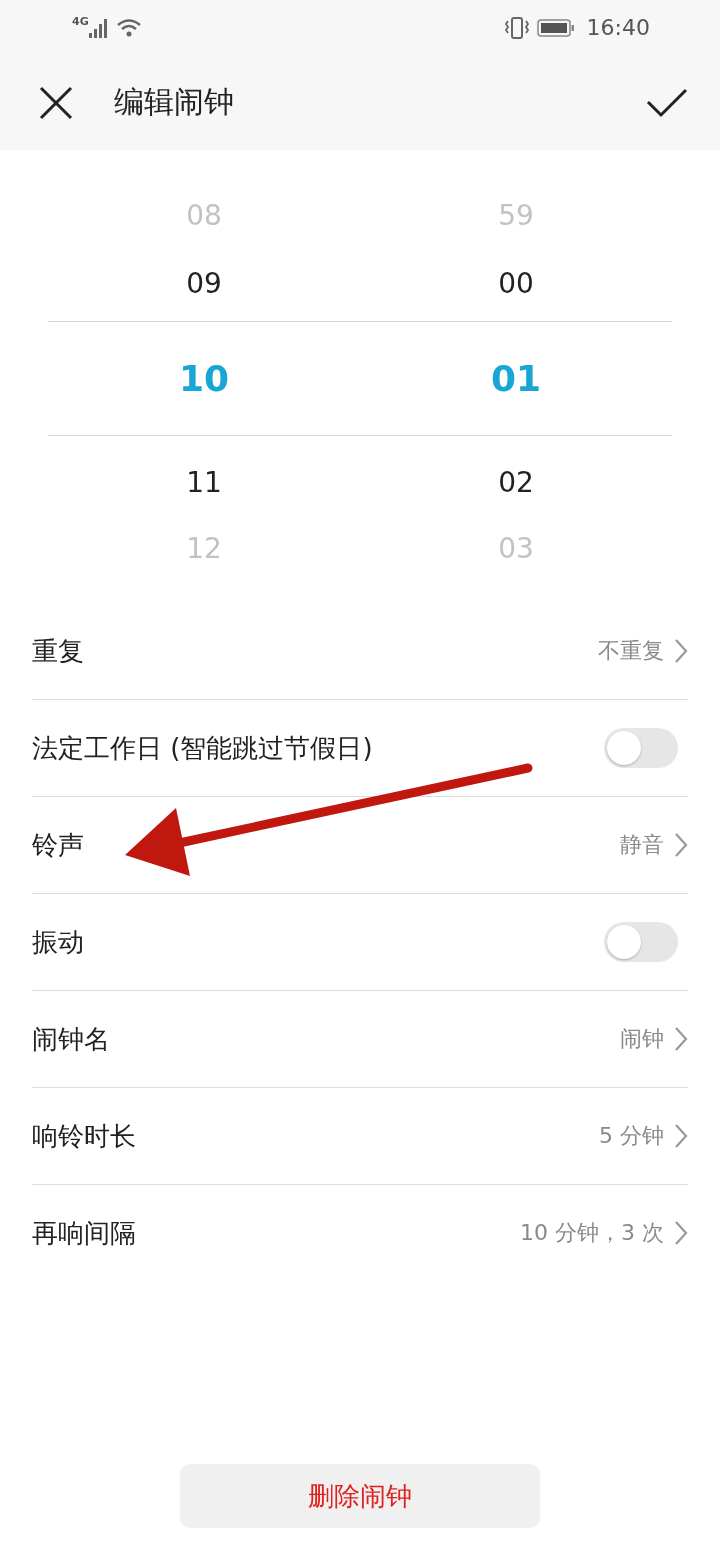 Image resolution: width=720 pixels, height=1560 pixels. I want to click on setting-value: 10 分钟，3 次, so click(592, 1233).